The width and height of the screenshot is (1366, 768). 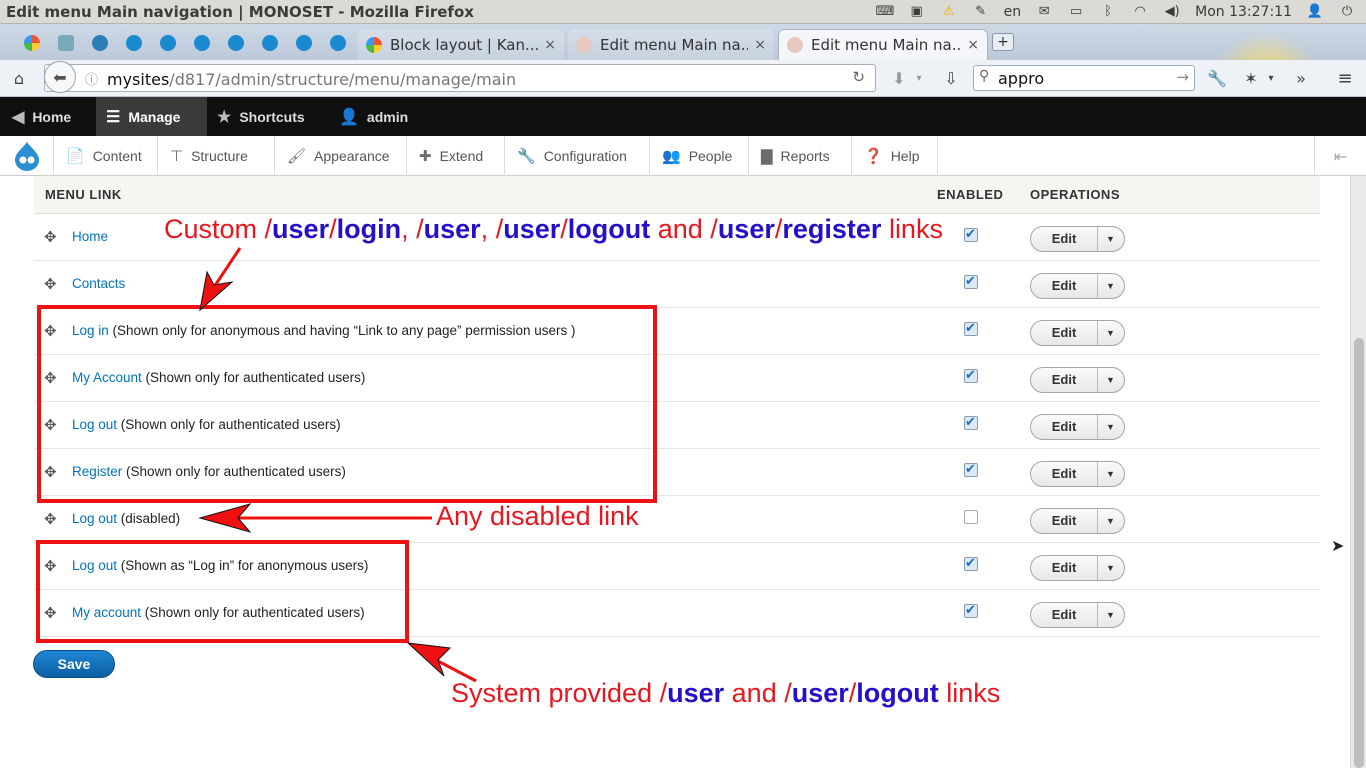 I want to click on downloads-arrow-icon: ⇩, so click(x=951, y=78).